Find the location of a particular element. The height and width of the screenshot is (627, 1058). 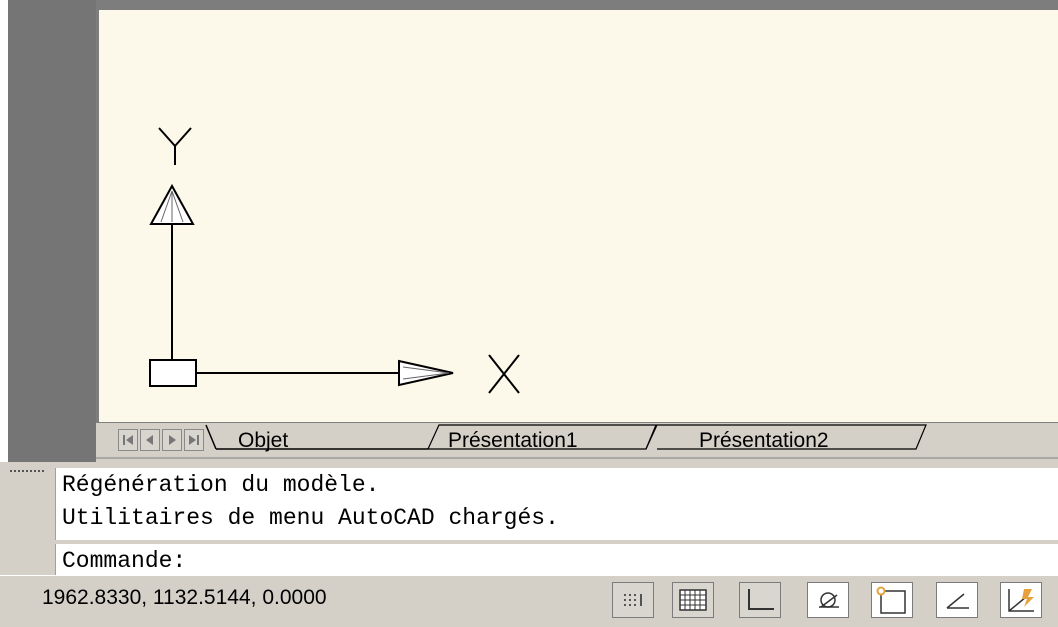

ducs-toggle is located at coordinates (1021, 600).